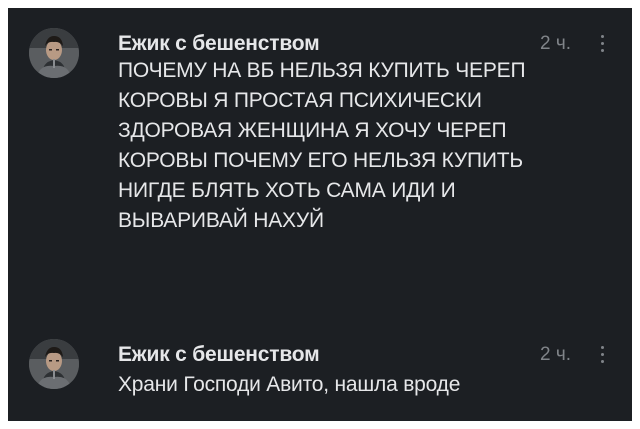 Image resolution: width=640 pixels, height=429 pixels. What do you see at coordinates (289, 384) in the screenshot?
I see `comment-text: Храни Господи Авито, нашла вроде` at bounding box center [289, 384].